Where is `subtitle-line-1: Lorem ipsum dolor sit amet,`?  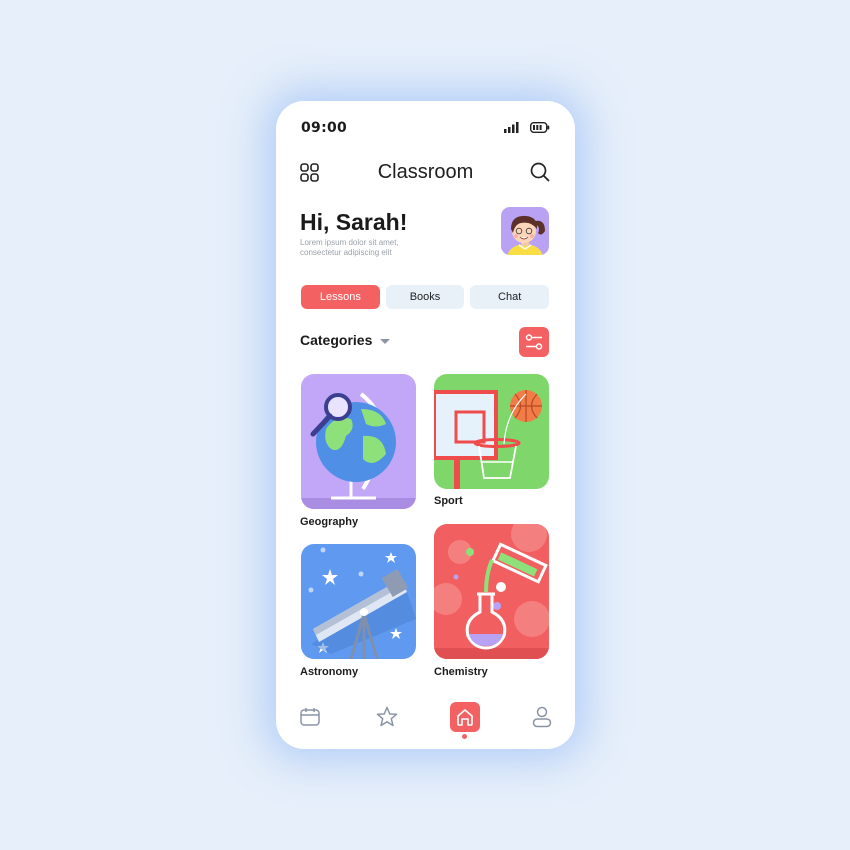 subtitle-line-1: Lorem ipsum dolor sit amet, is located at coordinates (349, 242).